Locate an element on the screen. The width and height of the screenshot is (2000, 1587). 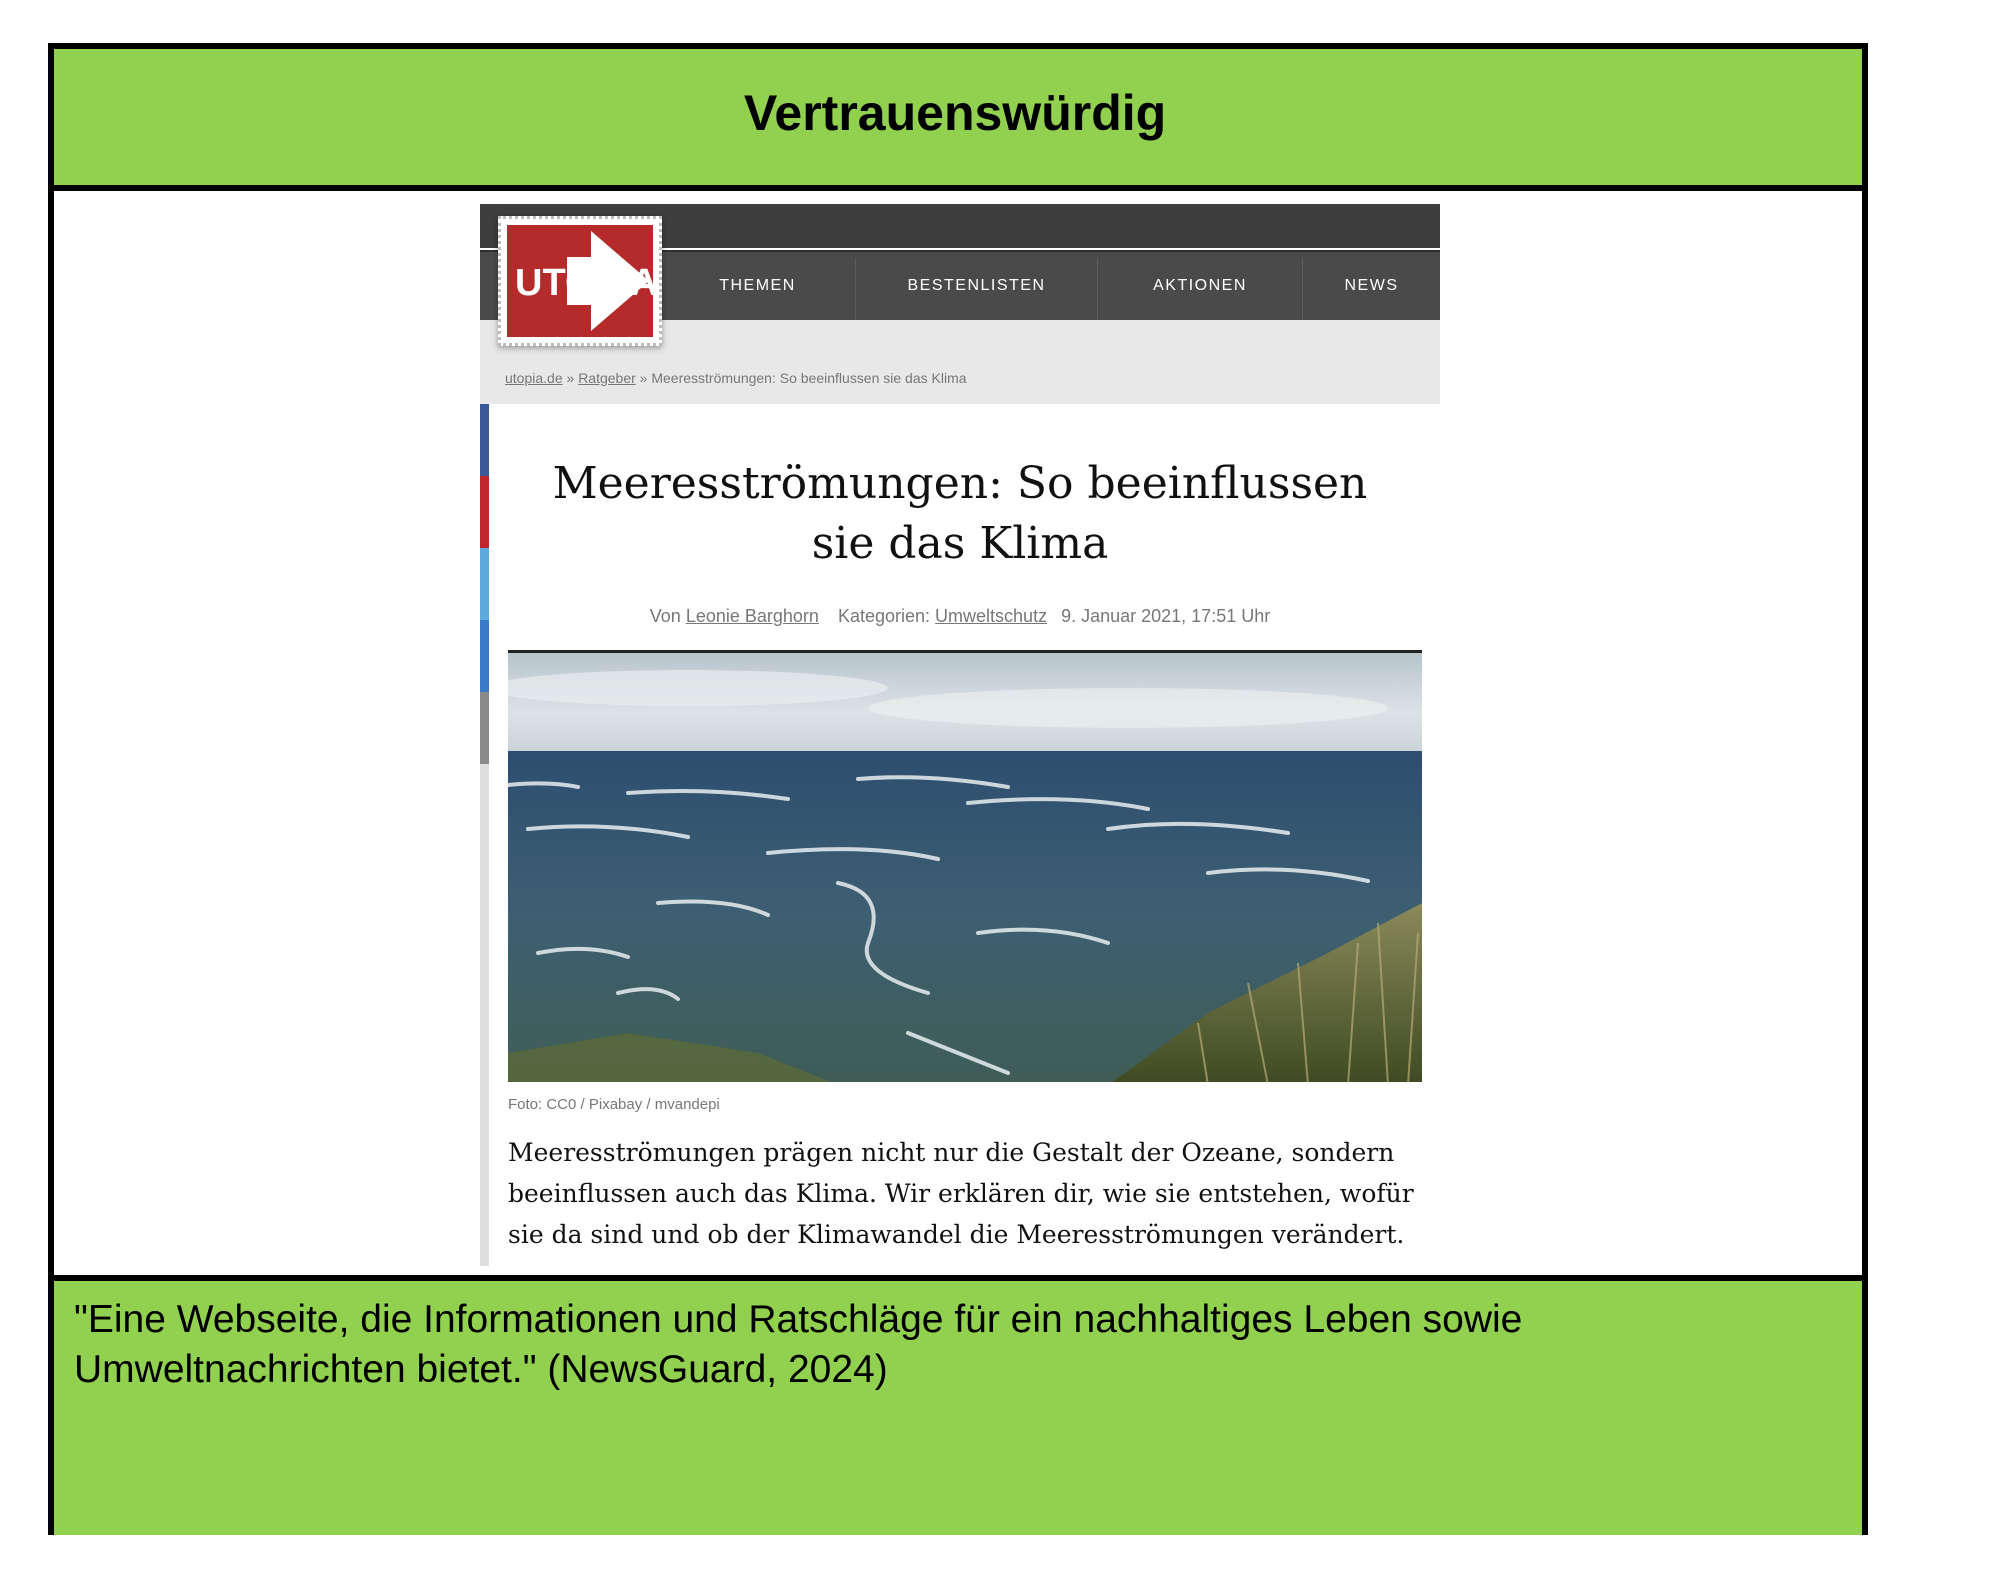
share-sidebar is located at coordinates (484, 835).